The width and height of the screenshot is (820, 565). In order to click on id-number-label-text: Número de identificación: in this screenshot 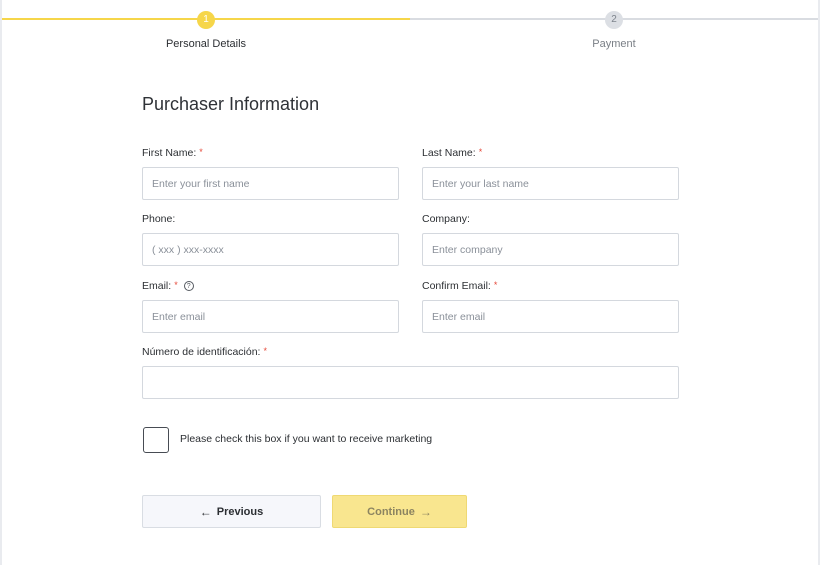, I will do `click(201, 352)`.